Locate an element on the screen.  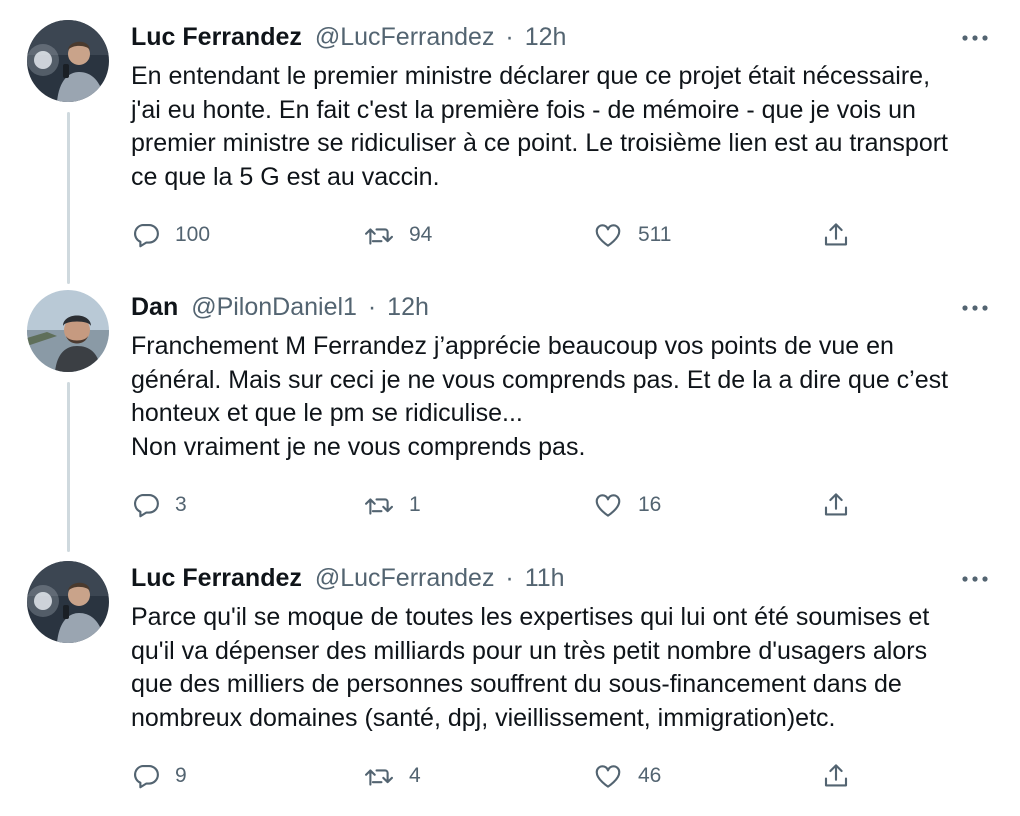
action-bar: 3 1 16 is located at coordinates (501, 505).